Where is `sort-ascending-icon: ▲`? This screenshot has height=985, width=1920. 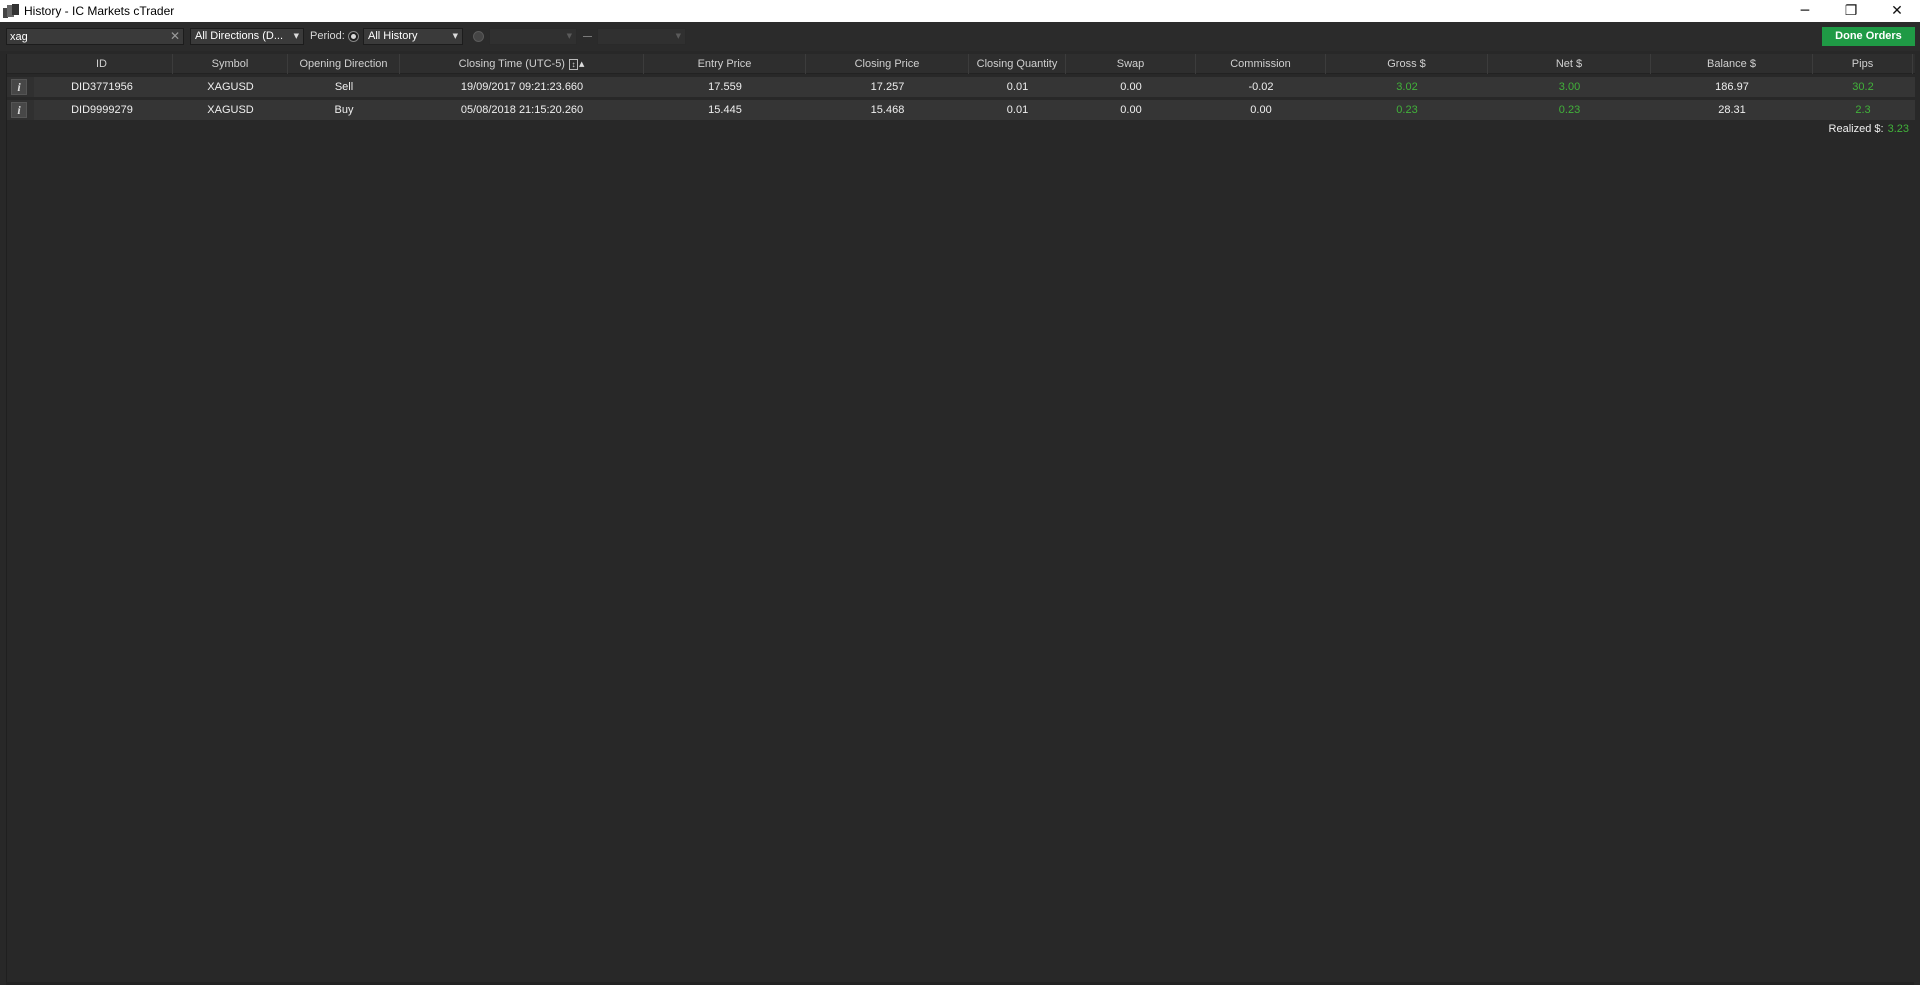
sort-ascending-icon: ▲ is located at coordinates (581, 64).